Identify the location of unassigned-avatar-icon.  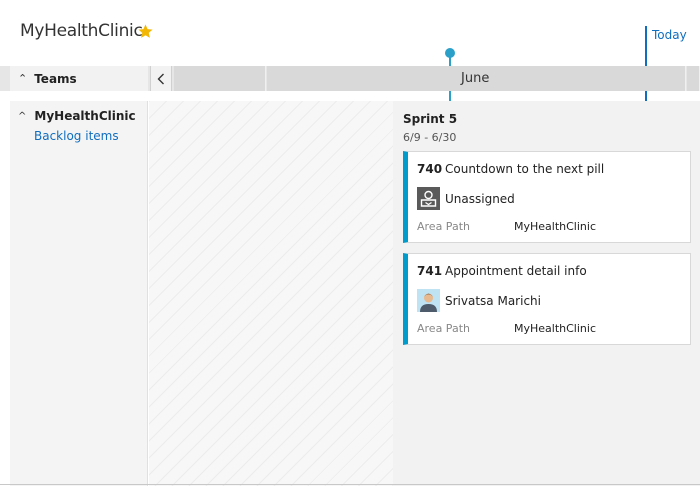
(428, 198).